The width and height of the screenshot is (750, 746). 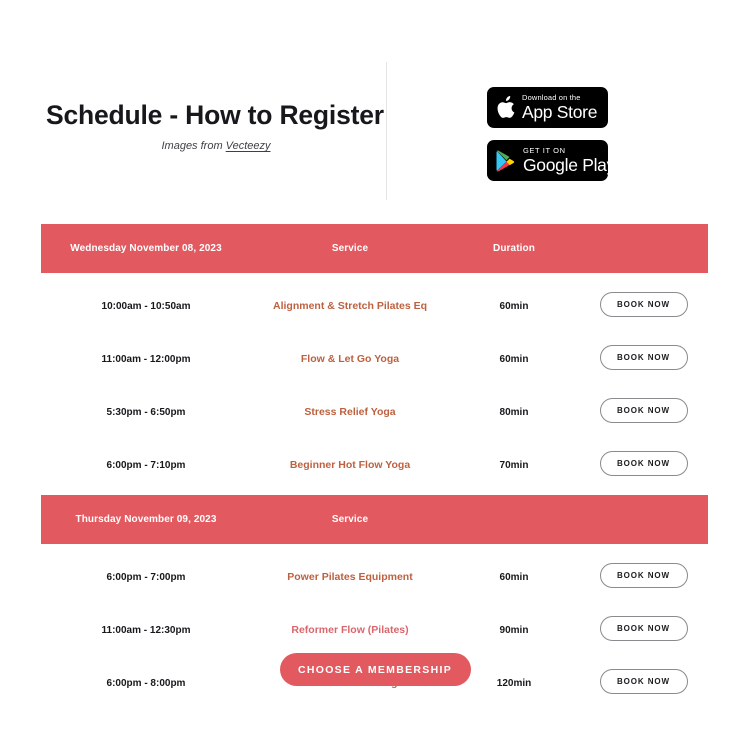 I want to click on choose-membership-button: CHOOSE A MEMBERSHIP, so click(x=375, y=669).